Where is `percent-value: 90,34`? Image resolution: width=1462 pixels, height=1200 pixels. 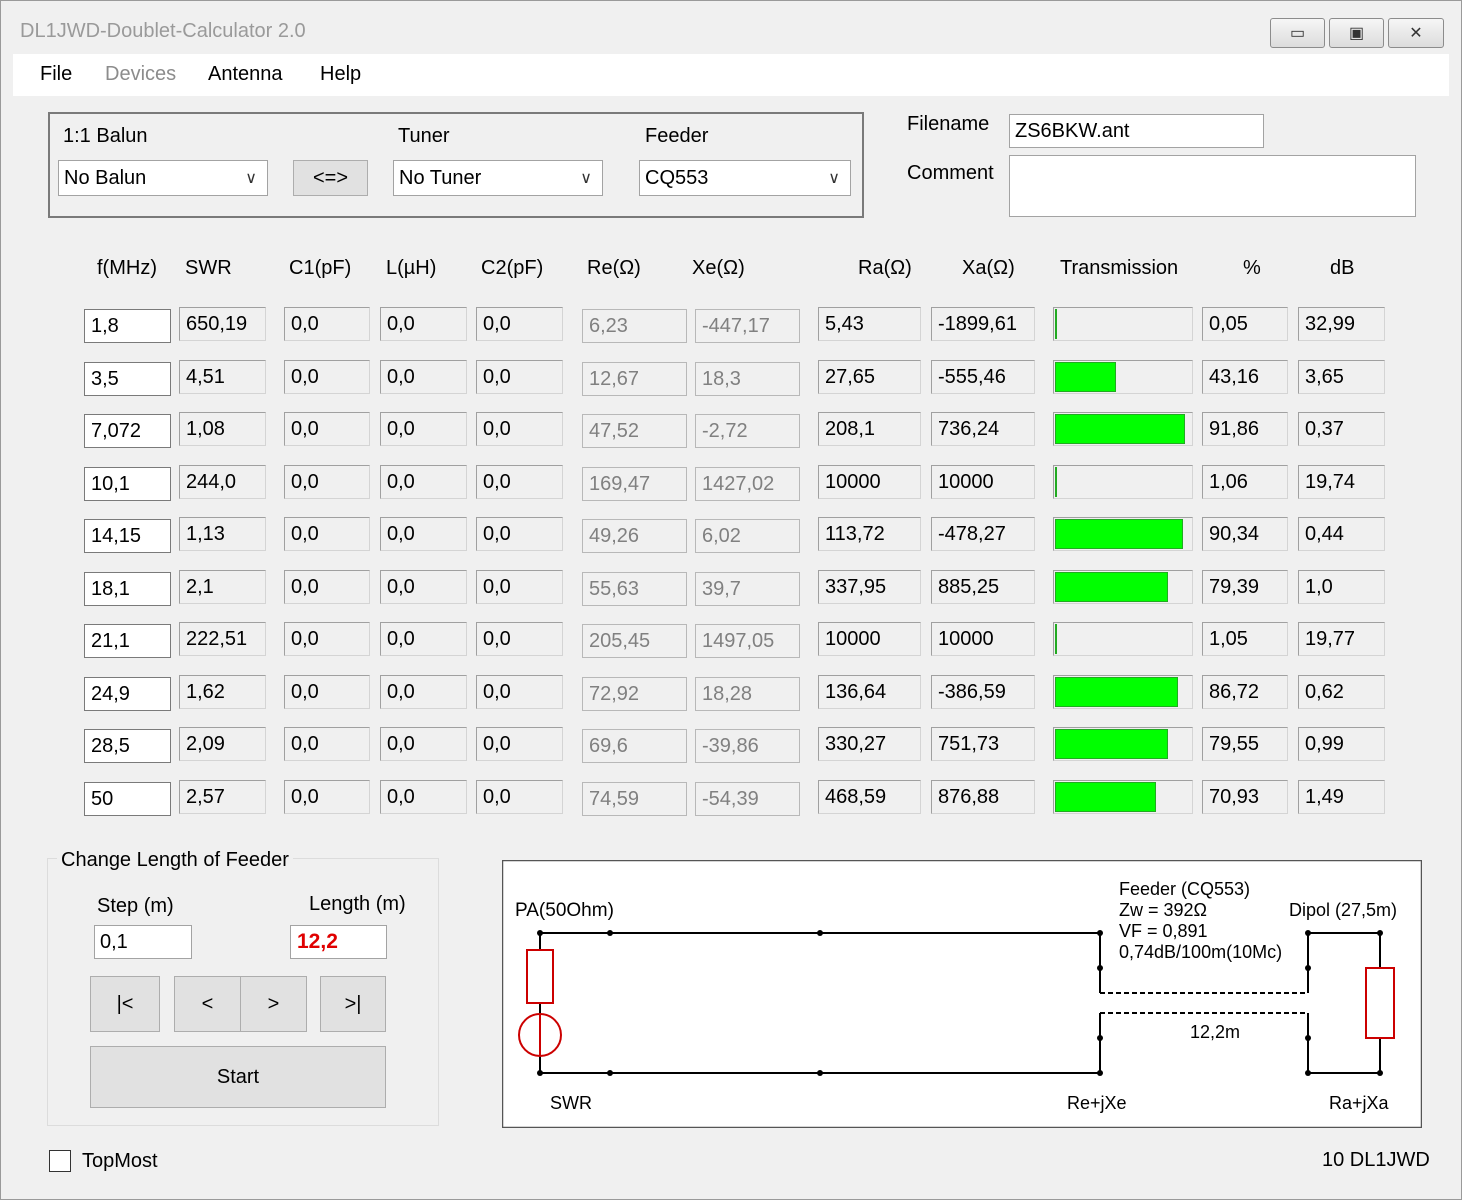 percent-value: 90,34 is located at coordinates (1245, 534).